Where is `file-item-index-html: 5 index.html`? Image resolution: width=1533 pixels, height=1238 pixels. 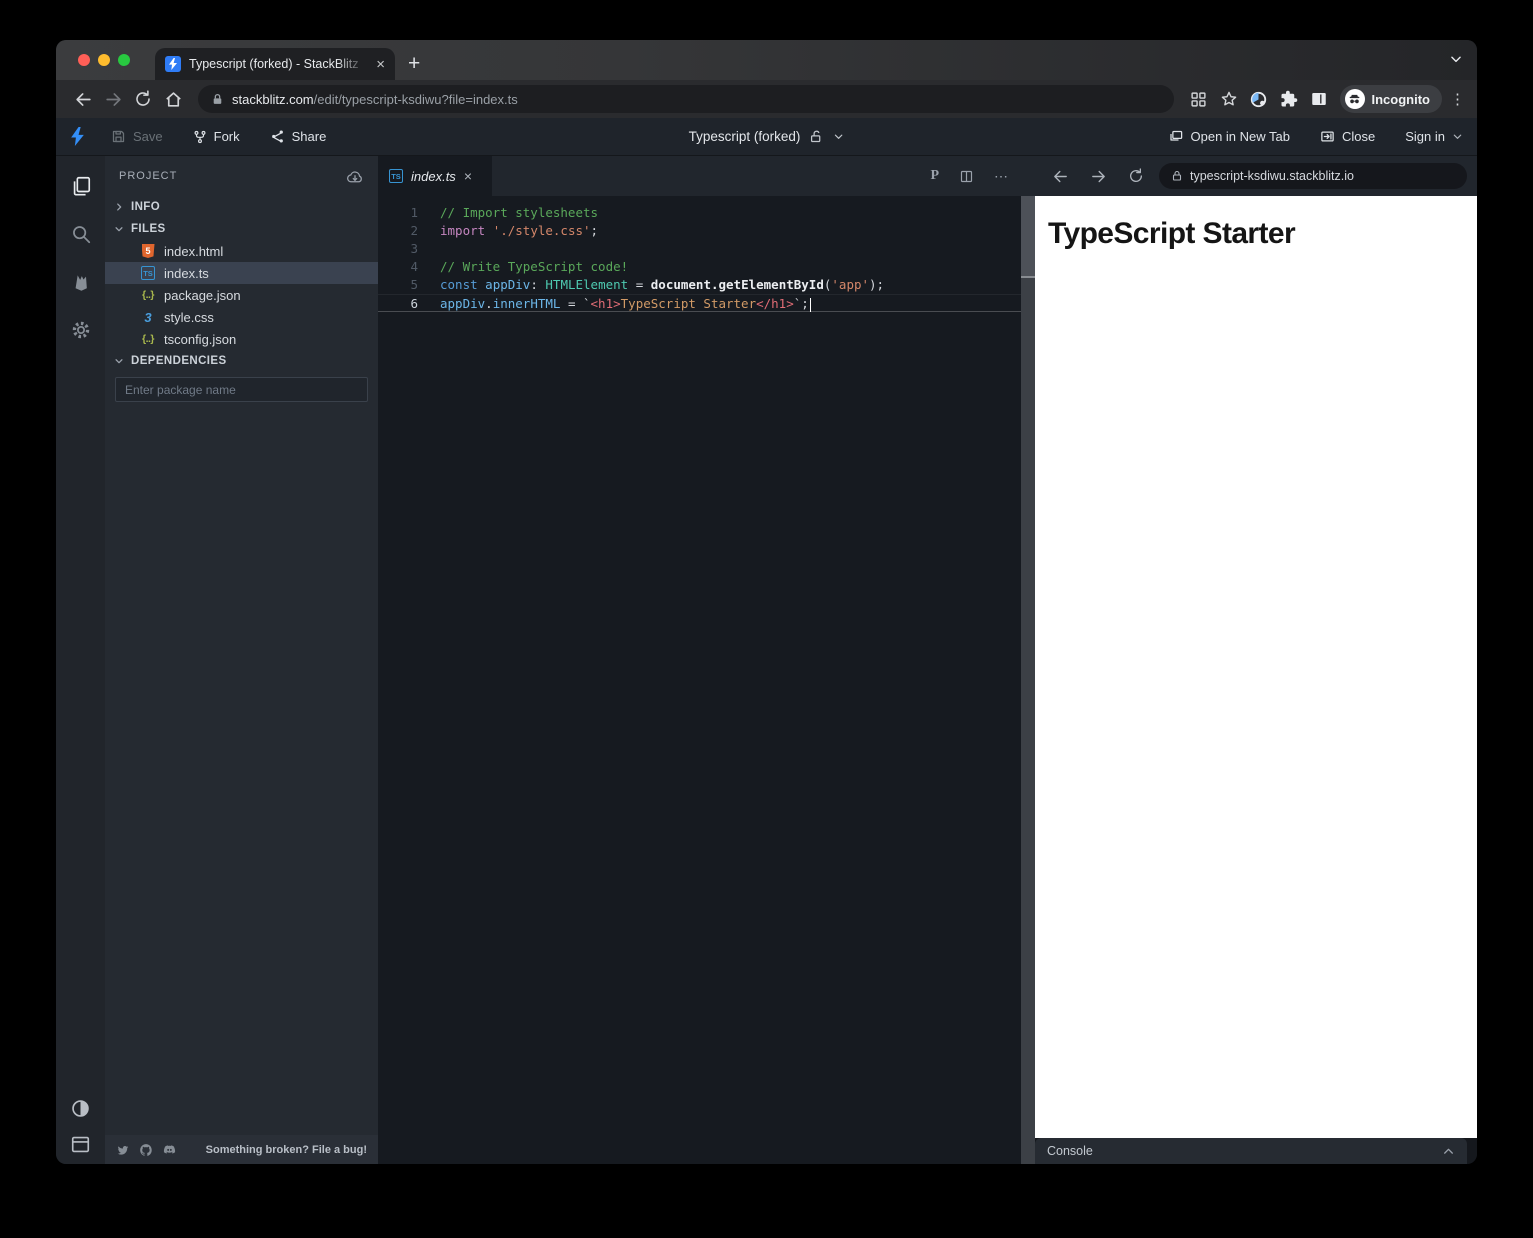 file-item-index-html: 5 index.html is located at coordinates (241, 251).